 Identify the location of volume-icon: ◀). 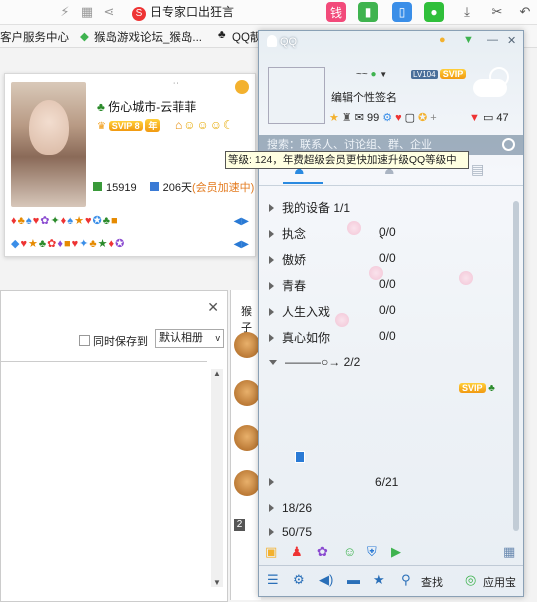
(326, 580).